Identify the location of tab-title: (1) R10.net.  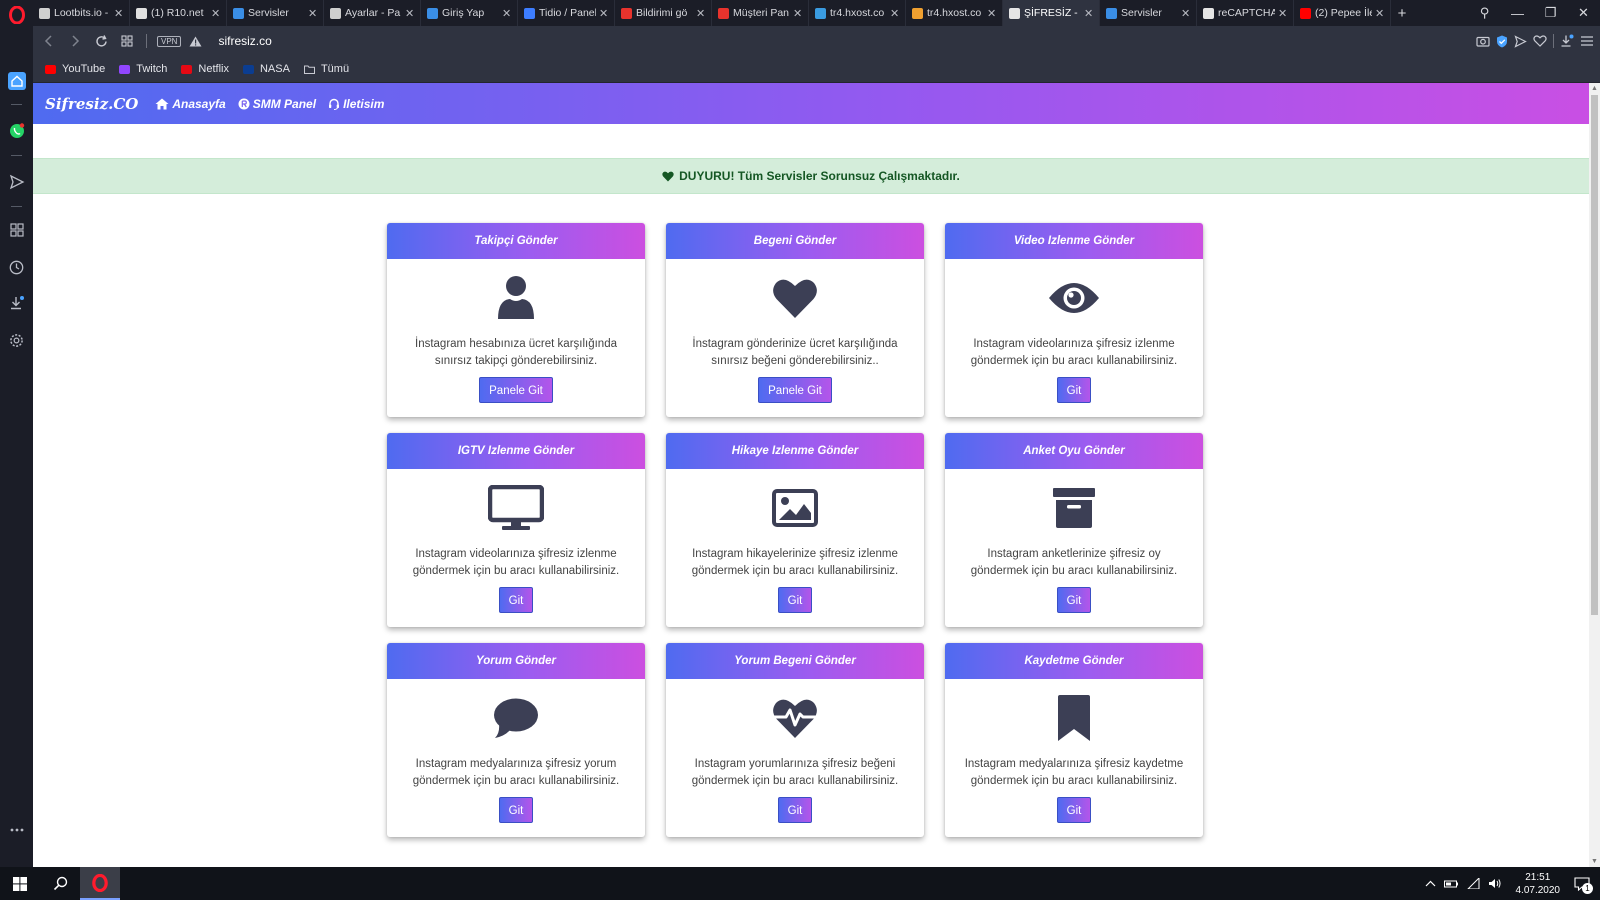
(177, 13).